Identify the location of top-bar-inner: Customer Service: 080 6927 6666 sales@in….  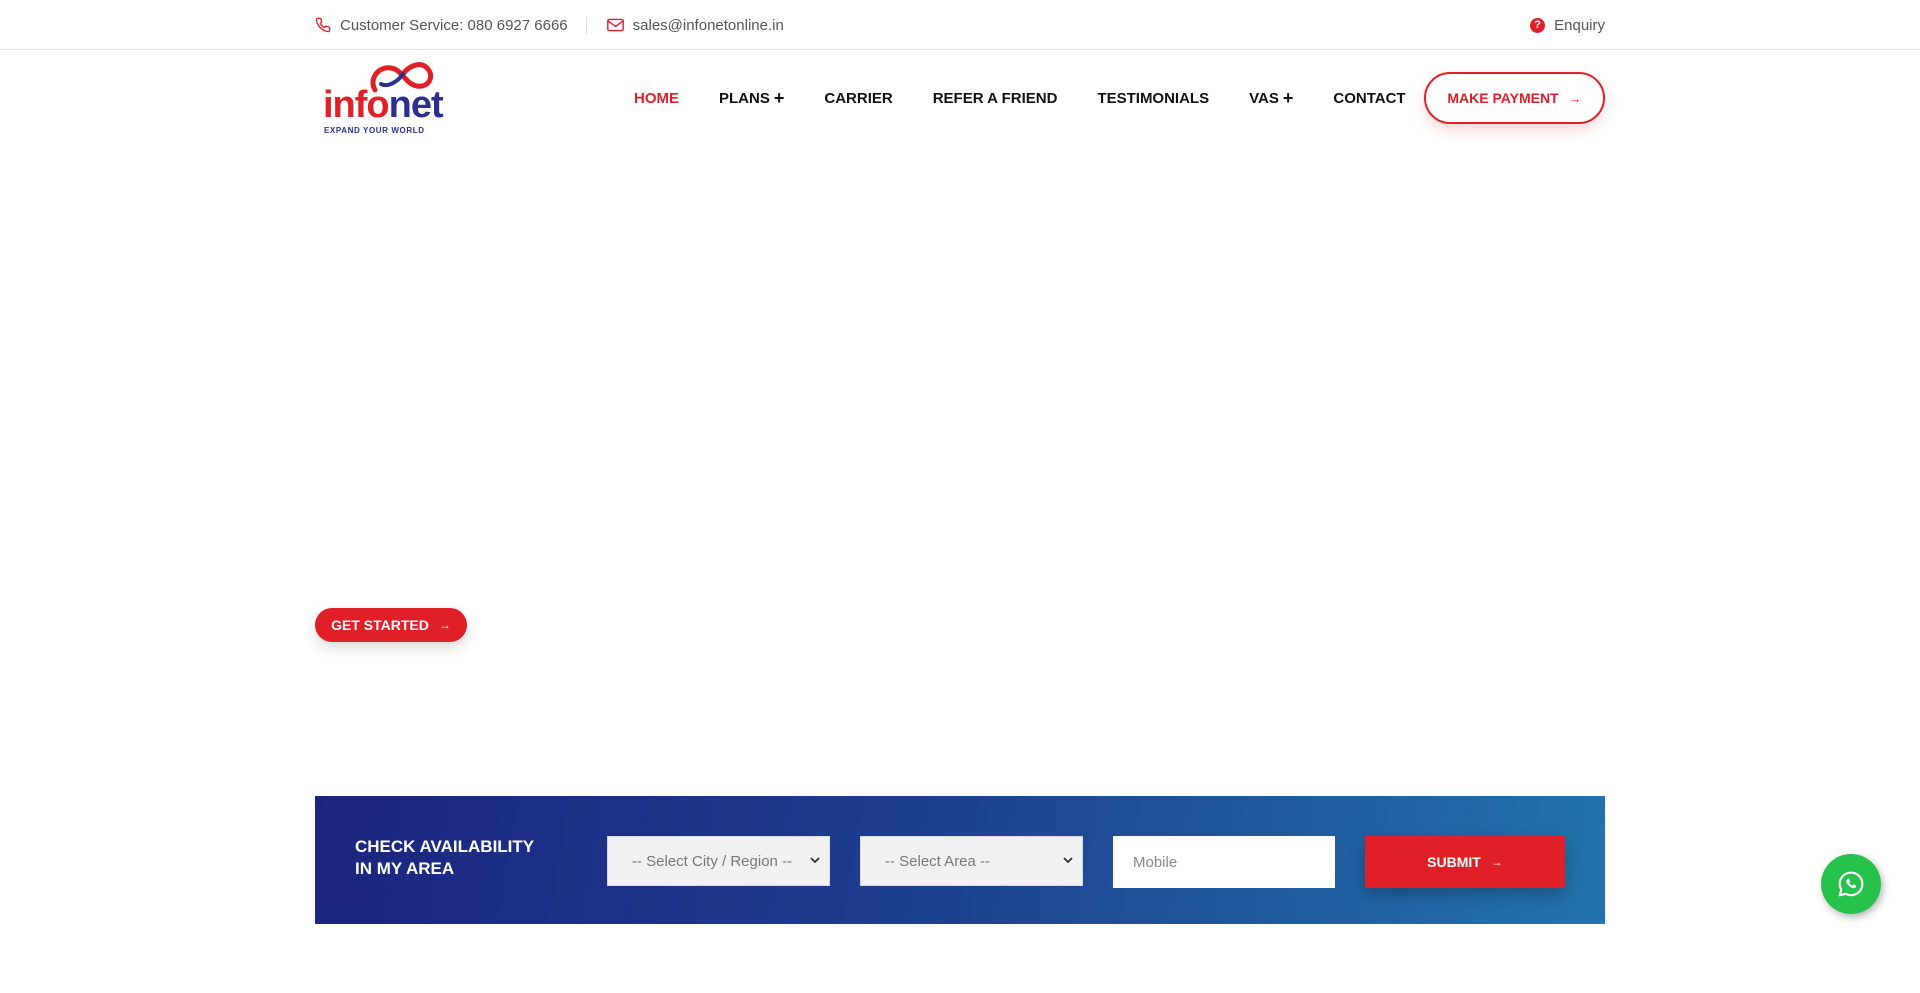
(960, 25).